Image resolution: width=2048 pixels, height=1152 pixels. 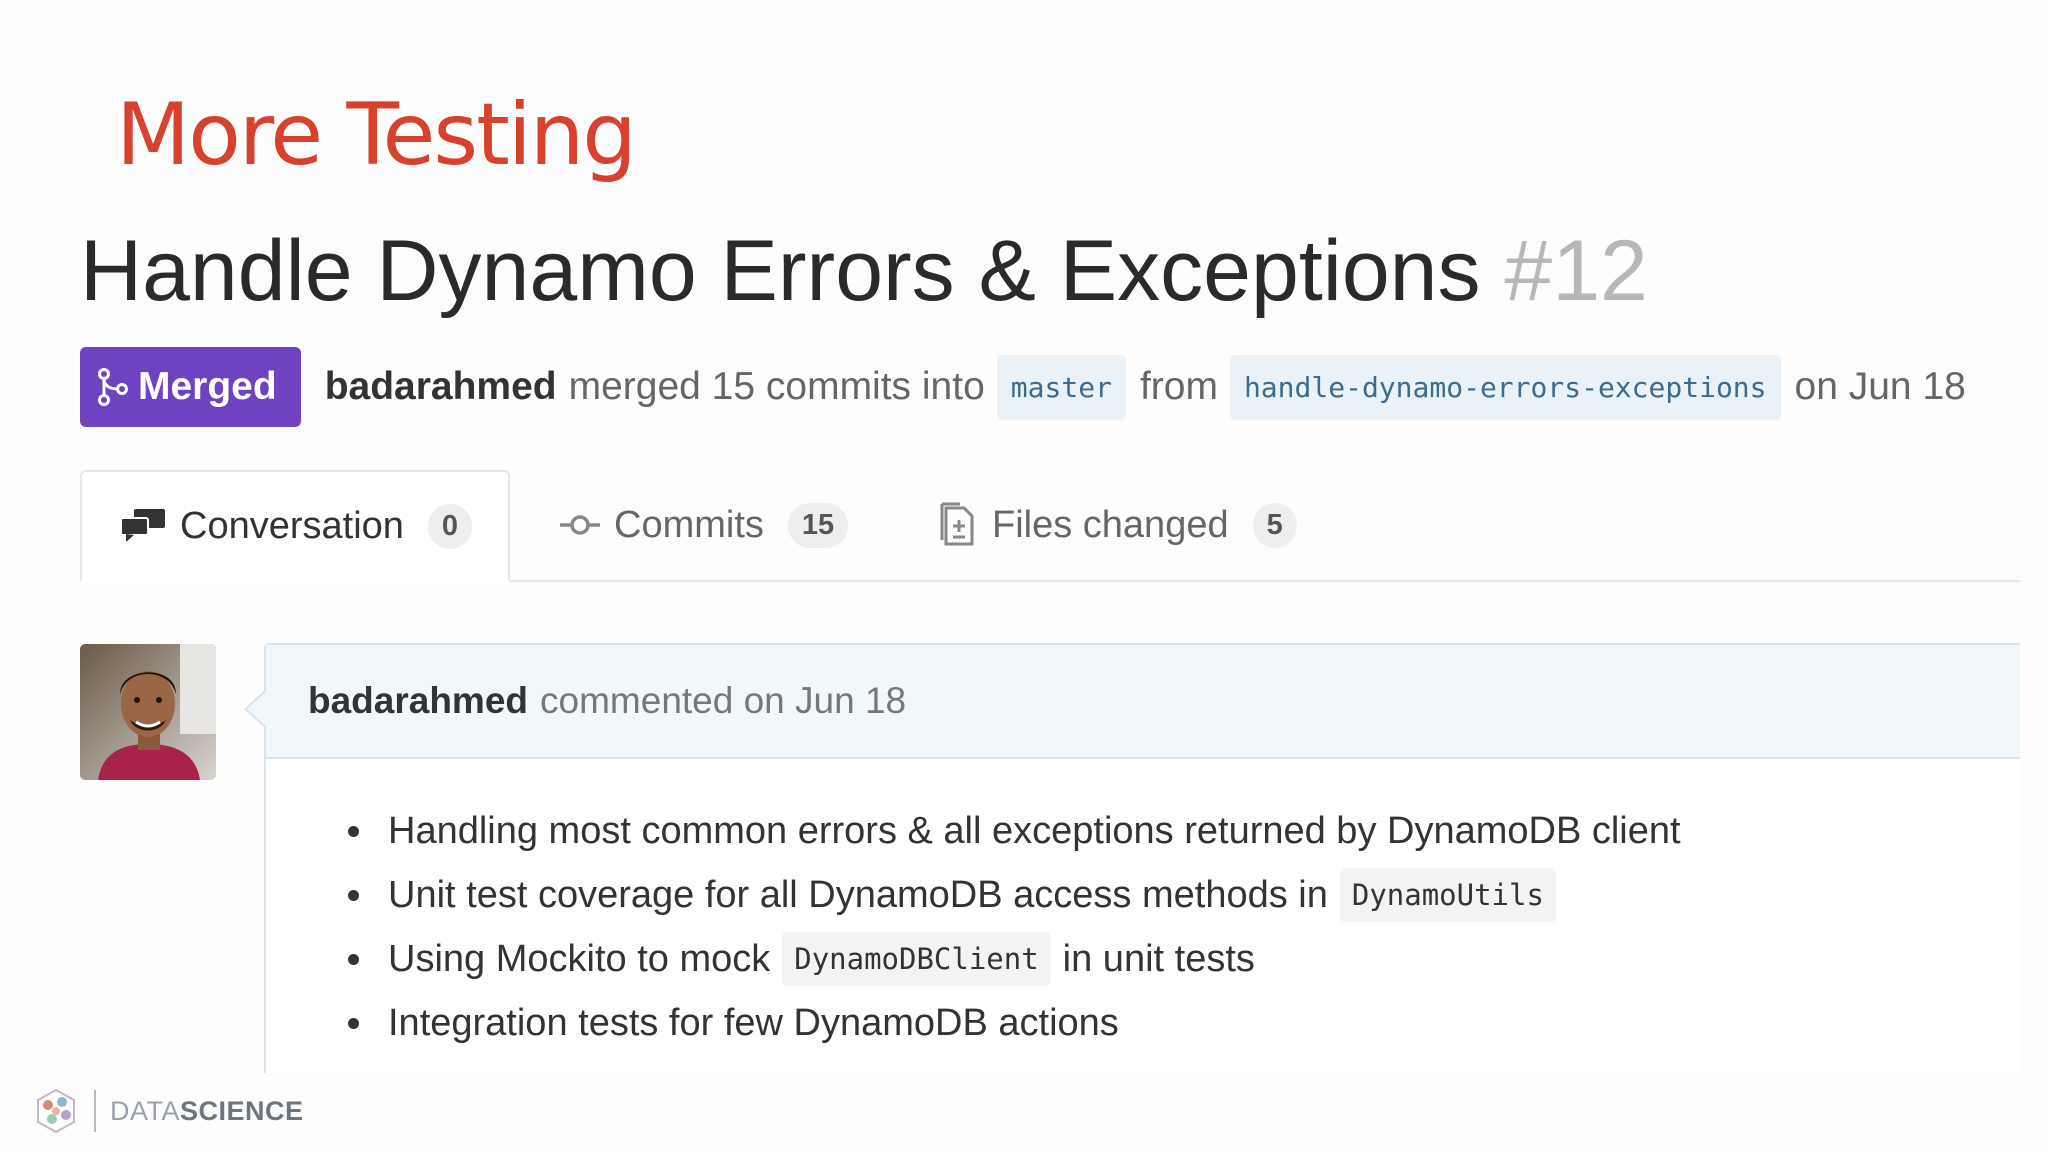 I want to click on list-item-text: Using Mockito to mock, so click(x=579, y=958).